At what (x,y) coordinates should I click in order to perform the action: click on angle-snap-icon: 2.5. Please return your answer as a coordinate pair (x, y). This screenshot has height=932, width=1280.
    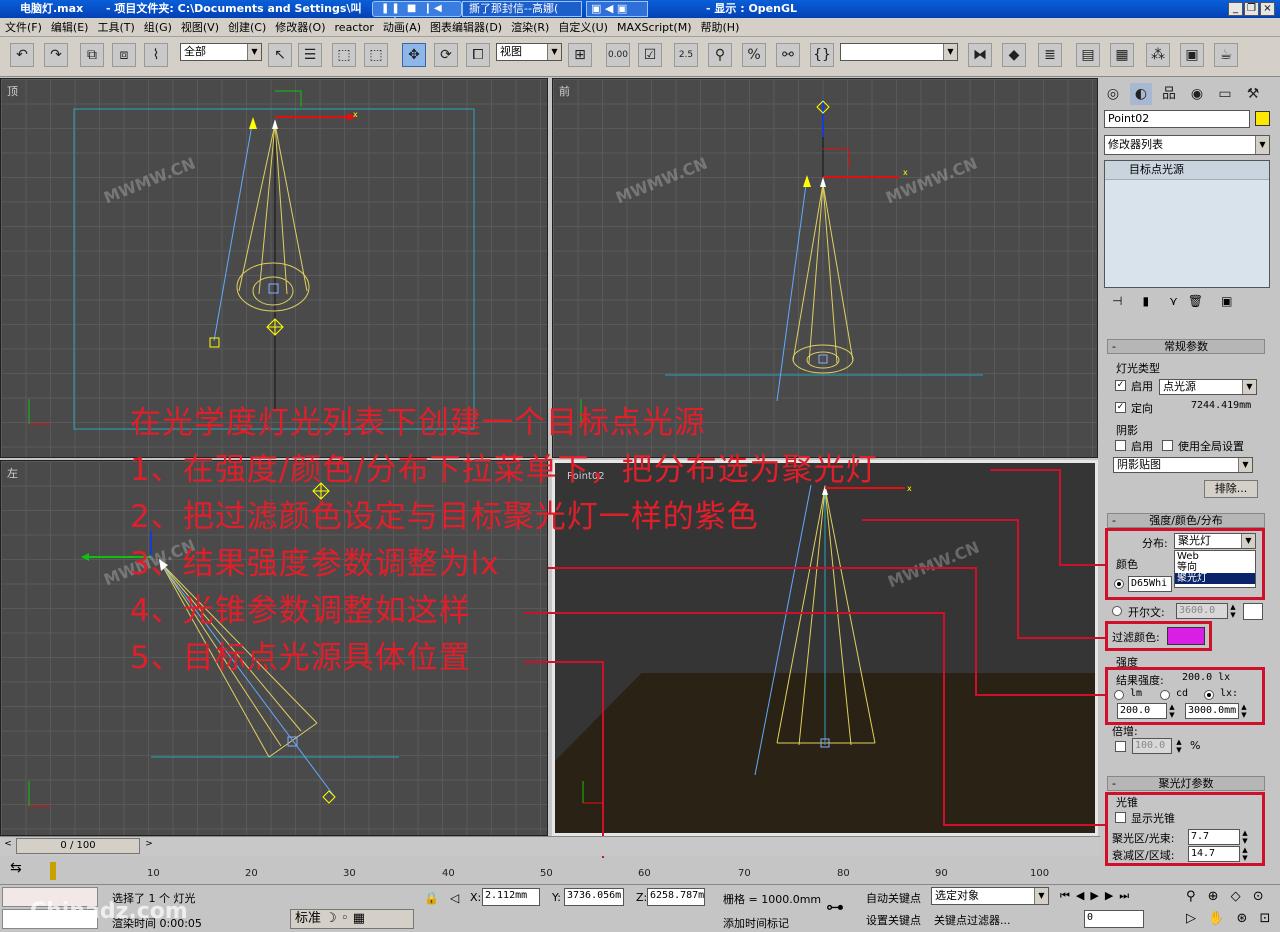
    Looking at the image, I should click on (686, 55).